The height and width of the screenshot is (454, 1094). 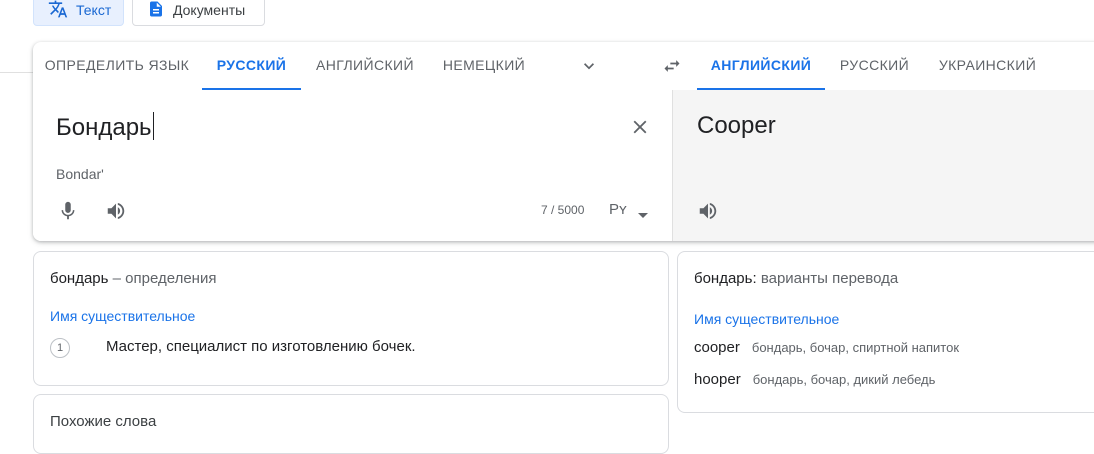 I want to click on source-input: Бондарь, so click(x=105, y=127).